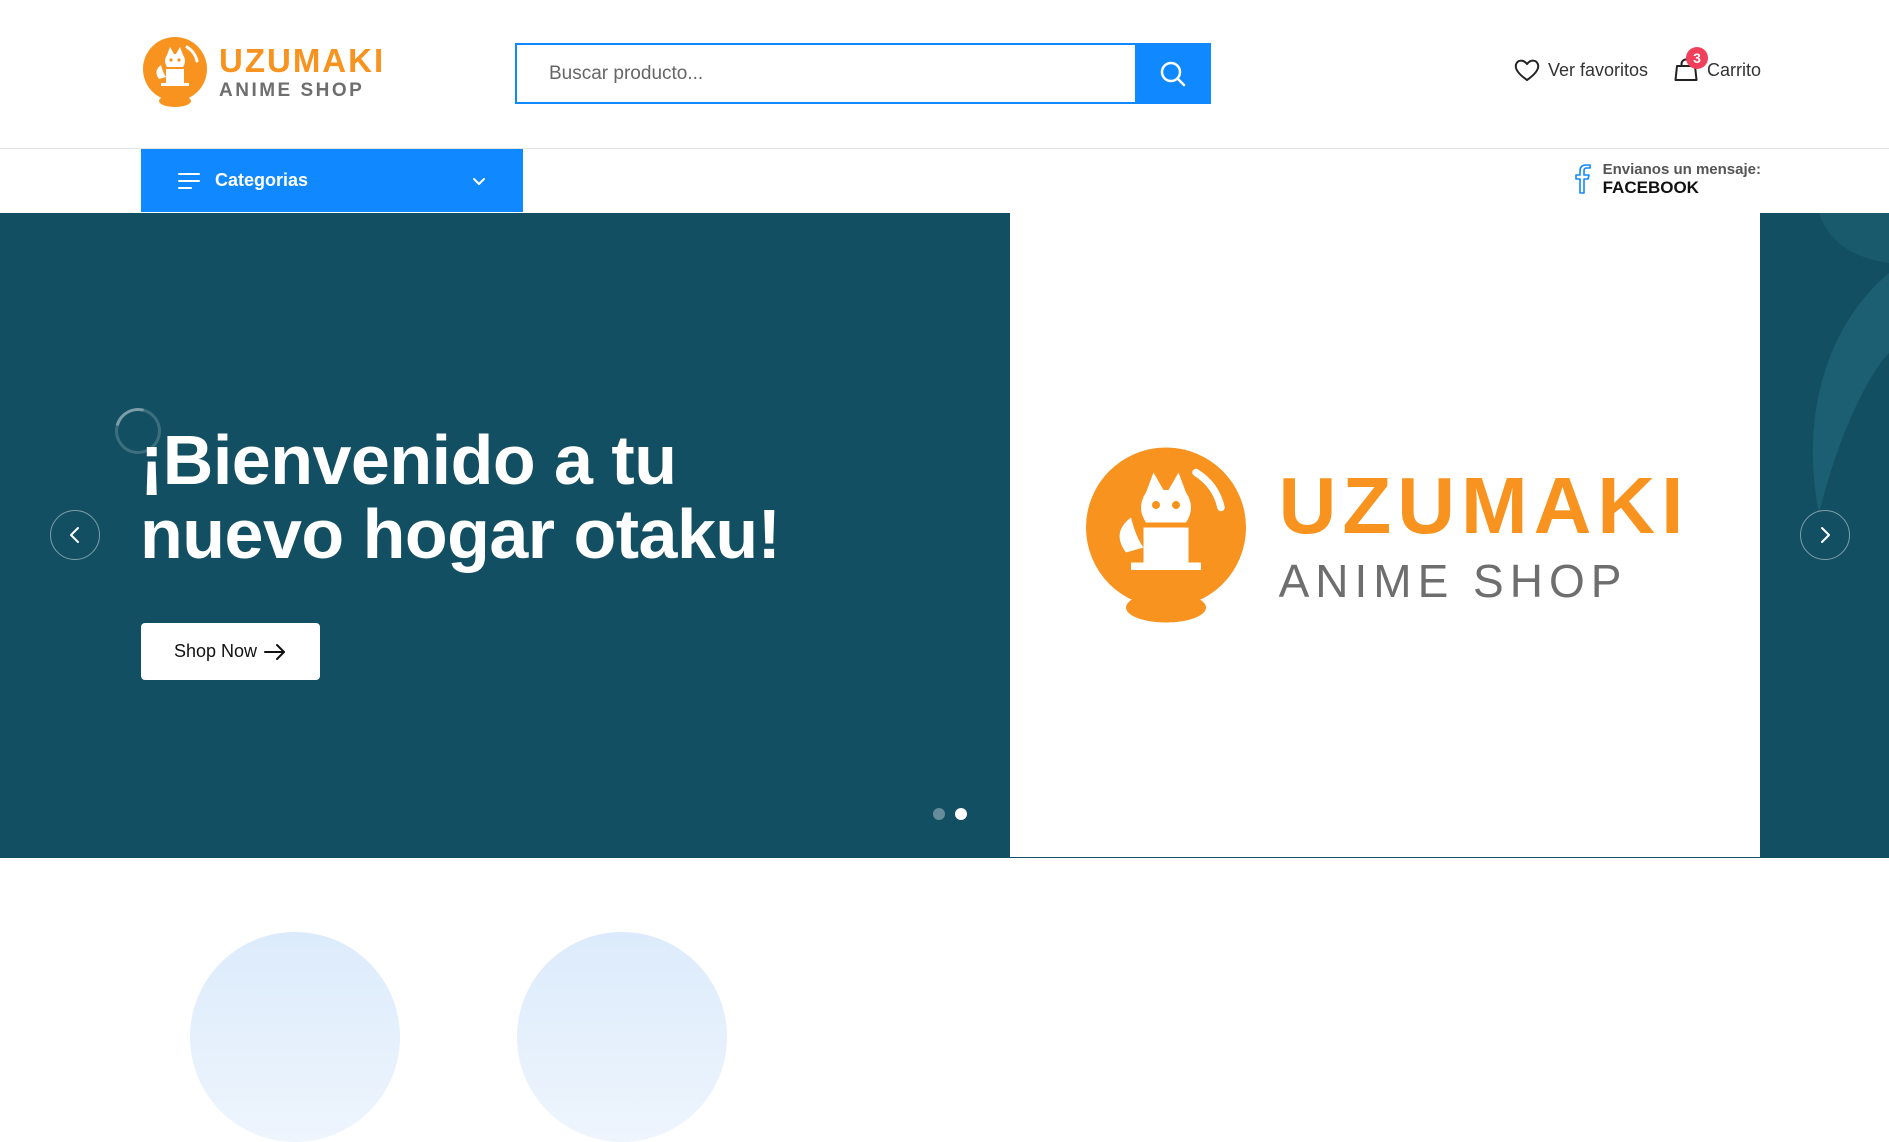  Describe the element at coordinates (1681, 169) in the screenshot. I see `contact-caption: Envianos un mensaje:` at that location.